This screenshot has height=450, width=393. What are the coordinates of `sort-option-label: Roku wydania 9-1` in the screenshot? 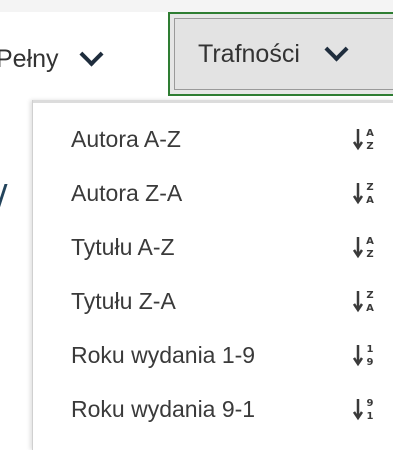 It's located at (163, 408).